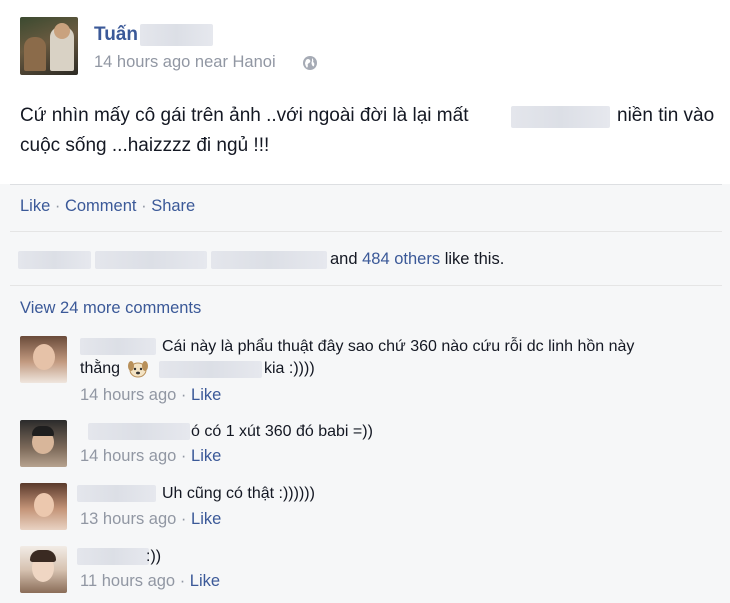 This screenshot has height=603, width=730. What do you see at coordinates (116, 35) in the screenshot?
I see `author-name: Tuấn` at bounding box center [116, 35].